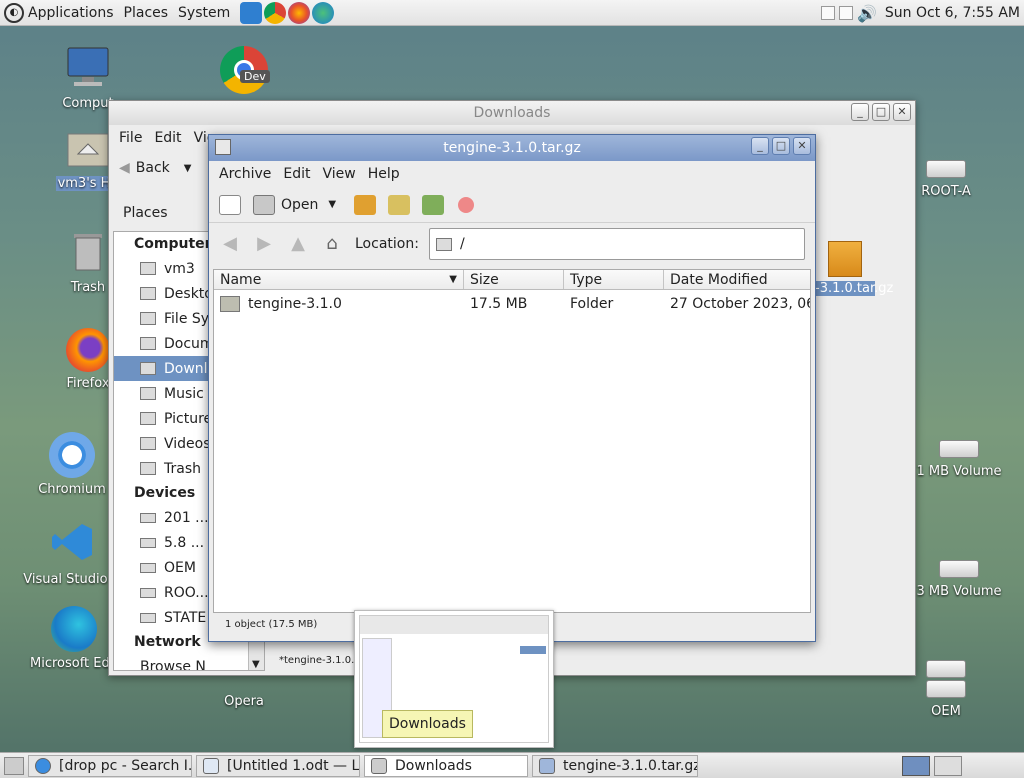  What do you see at coordinates (244, 701) in the screenshot?
I see `desktop-icon-label: Opera` at bounding box center [244, 701].